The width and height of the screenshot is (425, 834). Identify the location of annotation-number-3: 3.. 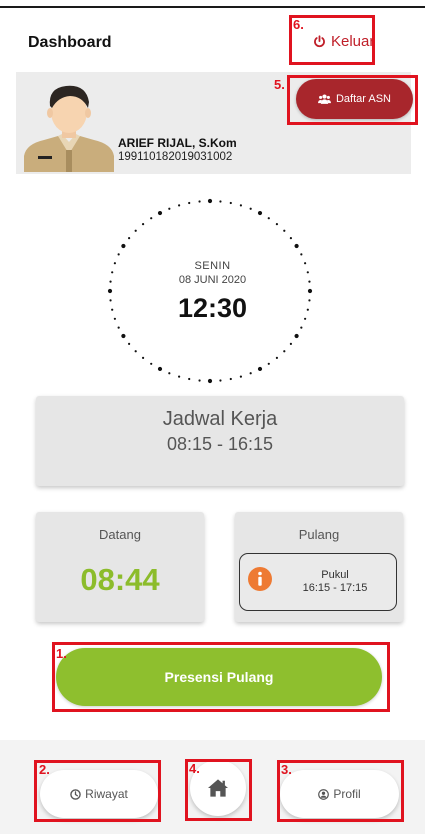
(286, 769).